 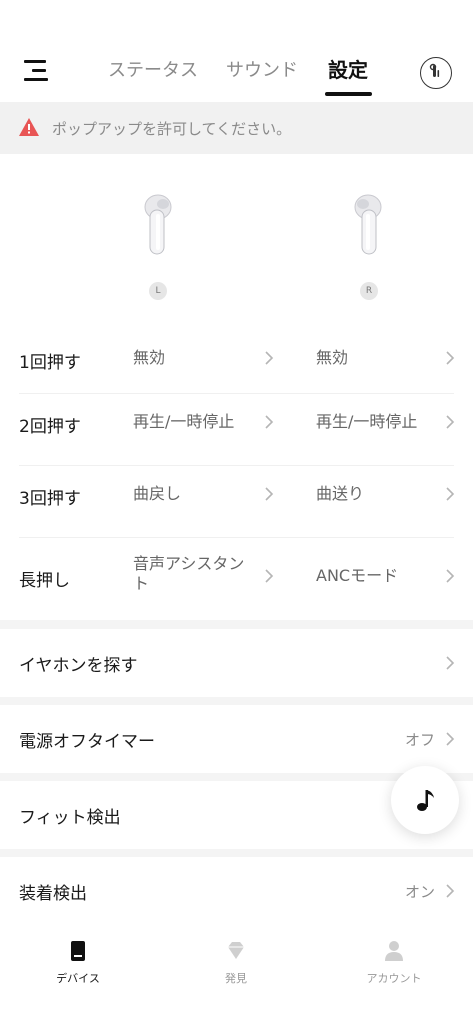 What do you see at coordinates (236, 51) in the screenshot?
I see `top-header: ステータス サウンド 設定` at bounding box center [236, 51].